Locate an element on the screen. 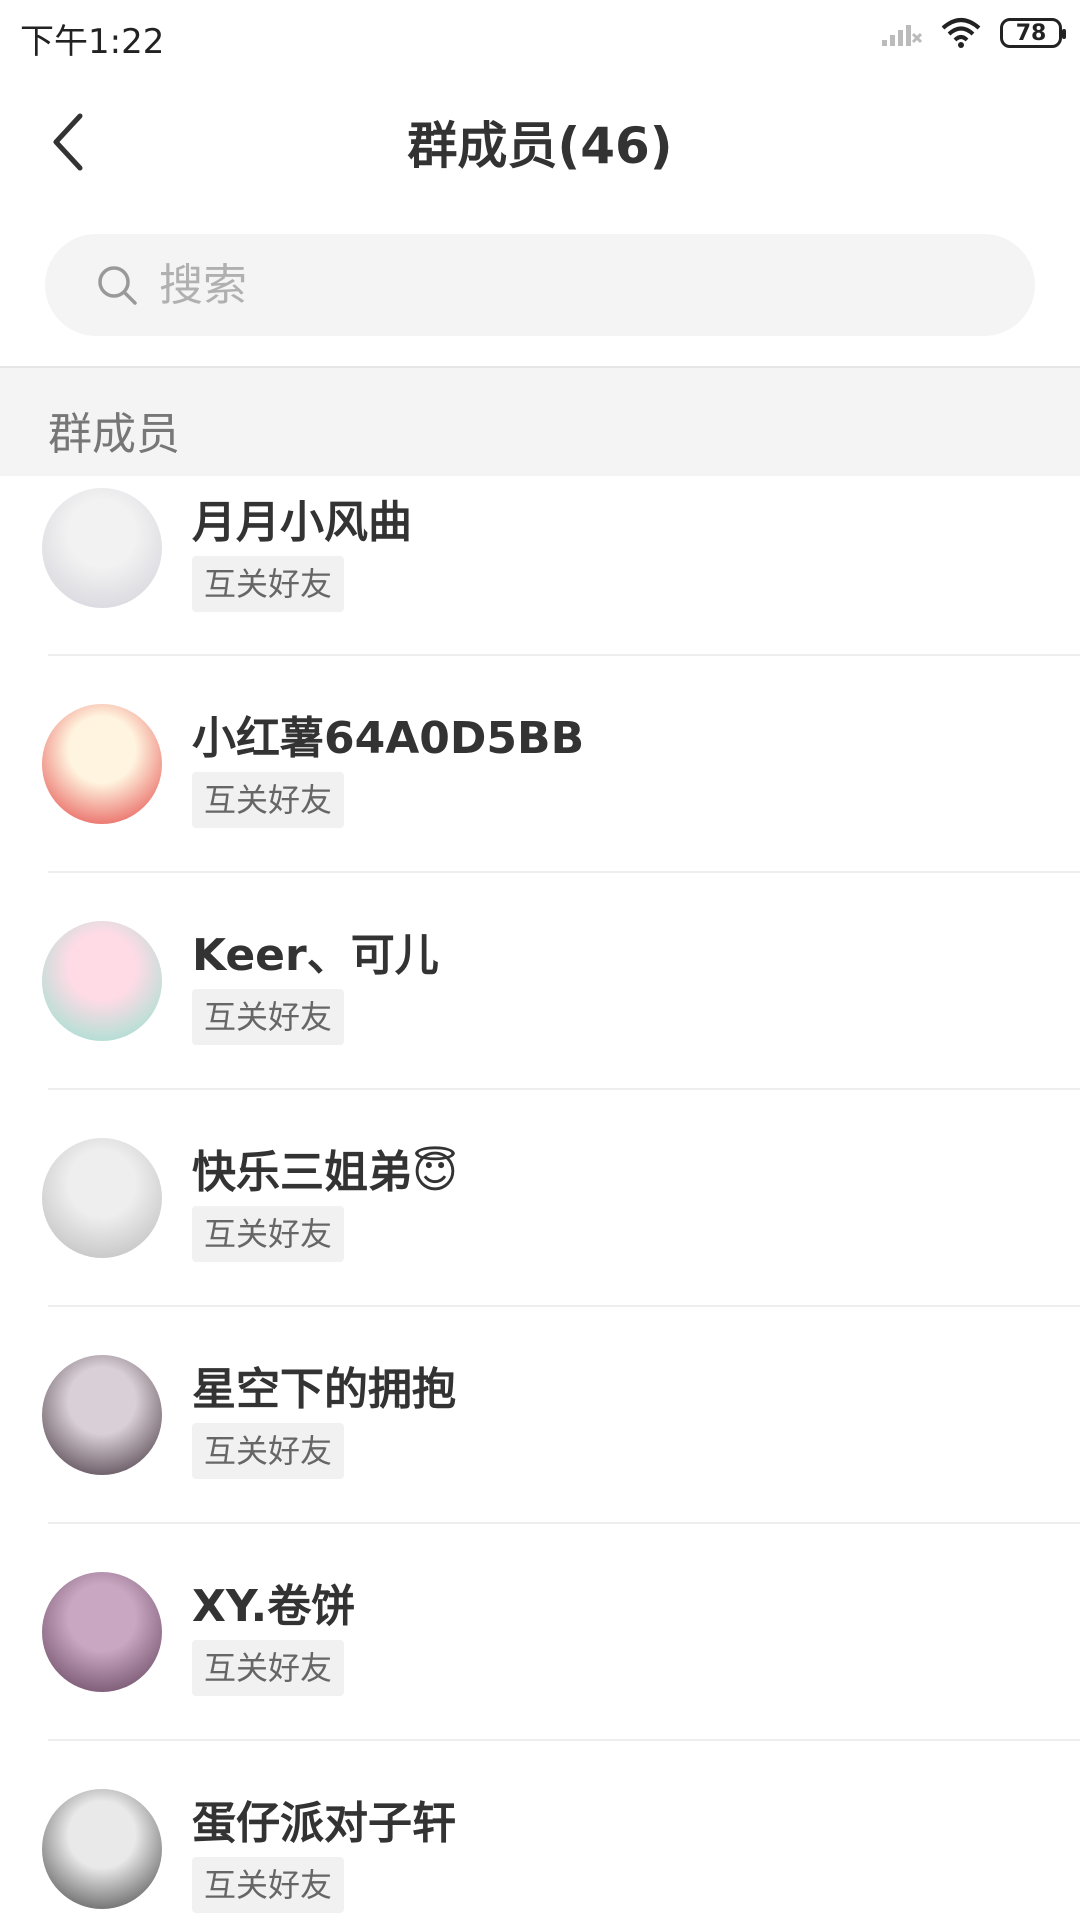  member-row: 快乐三姐弟😇 互关好友 is located at coordinates (540, 1198).